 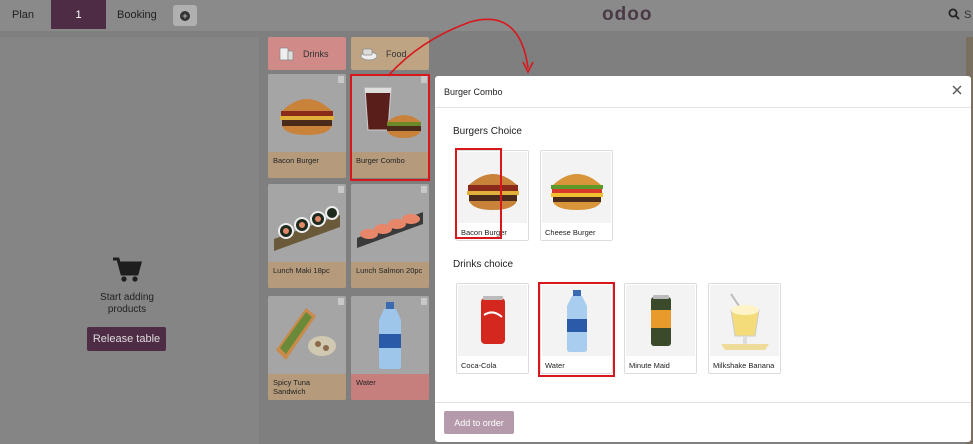 What do you see at coordinates (570, 232) in the screenshot?
I see `choice-label: Cheese Burger` at bounding box center [570, 232].